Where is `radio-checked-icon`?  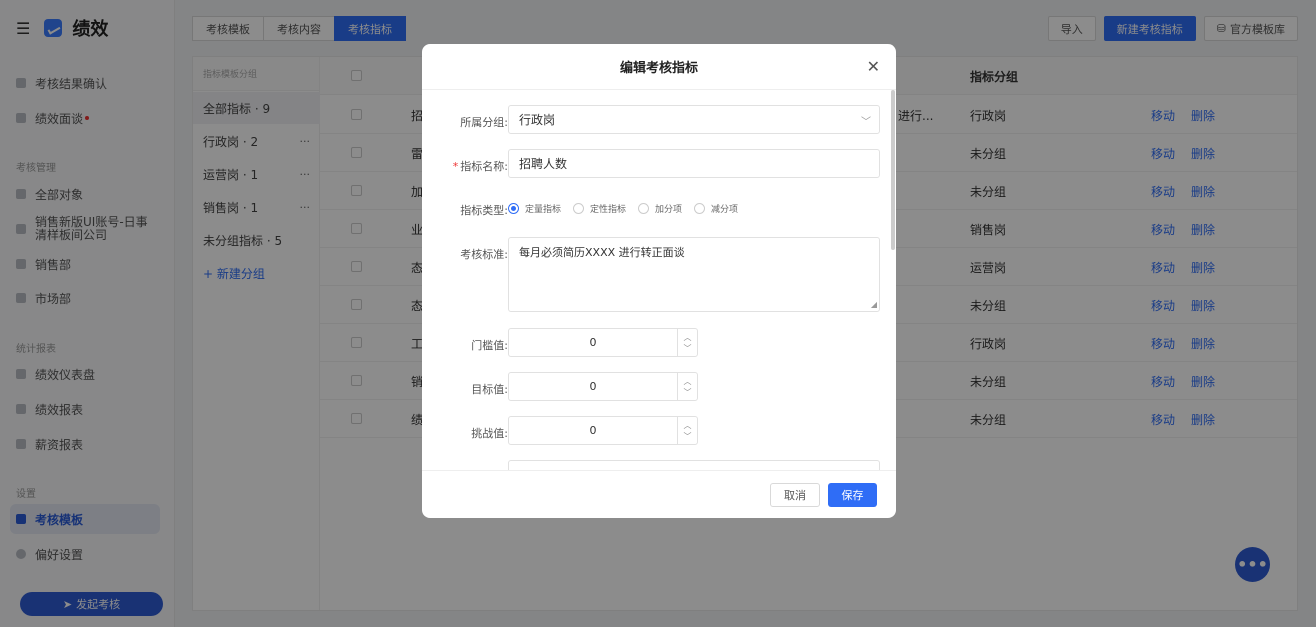
radio-checked-icon is located at coordinates (513, 208).